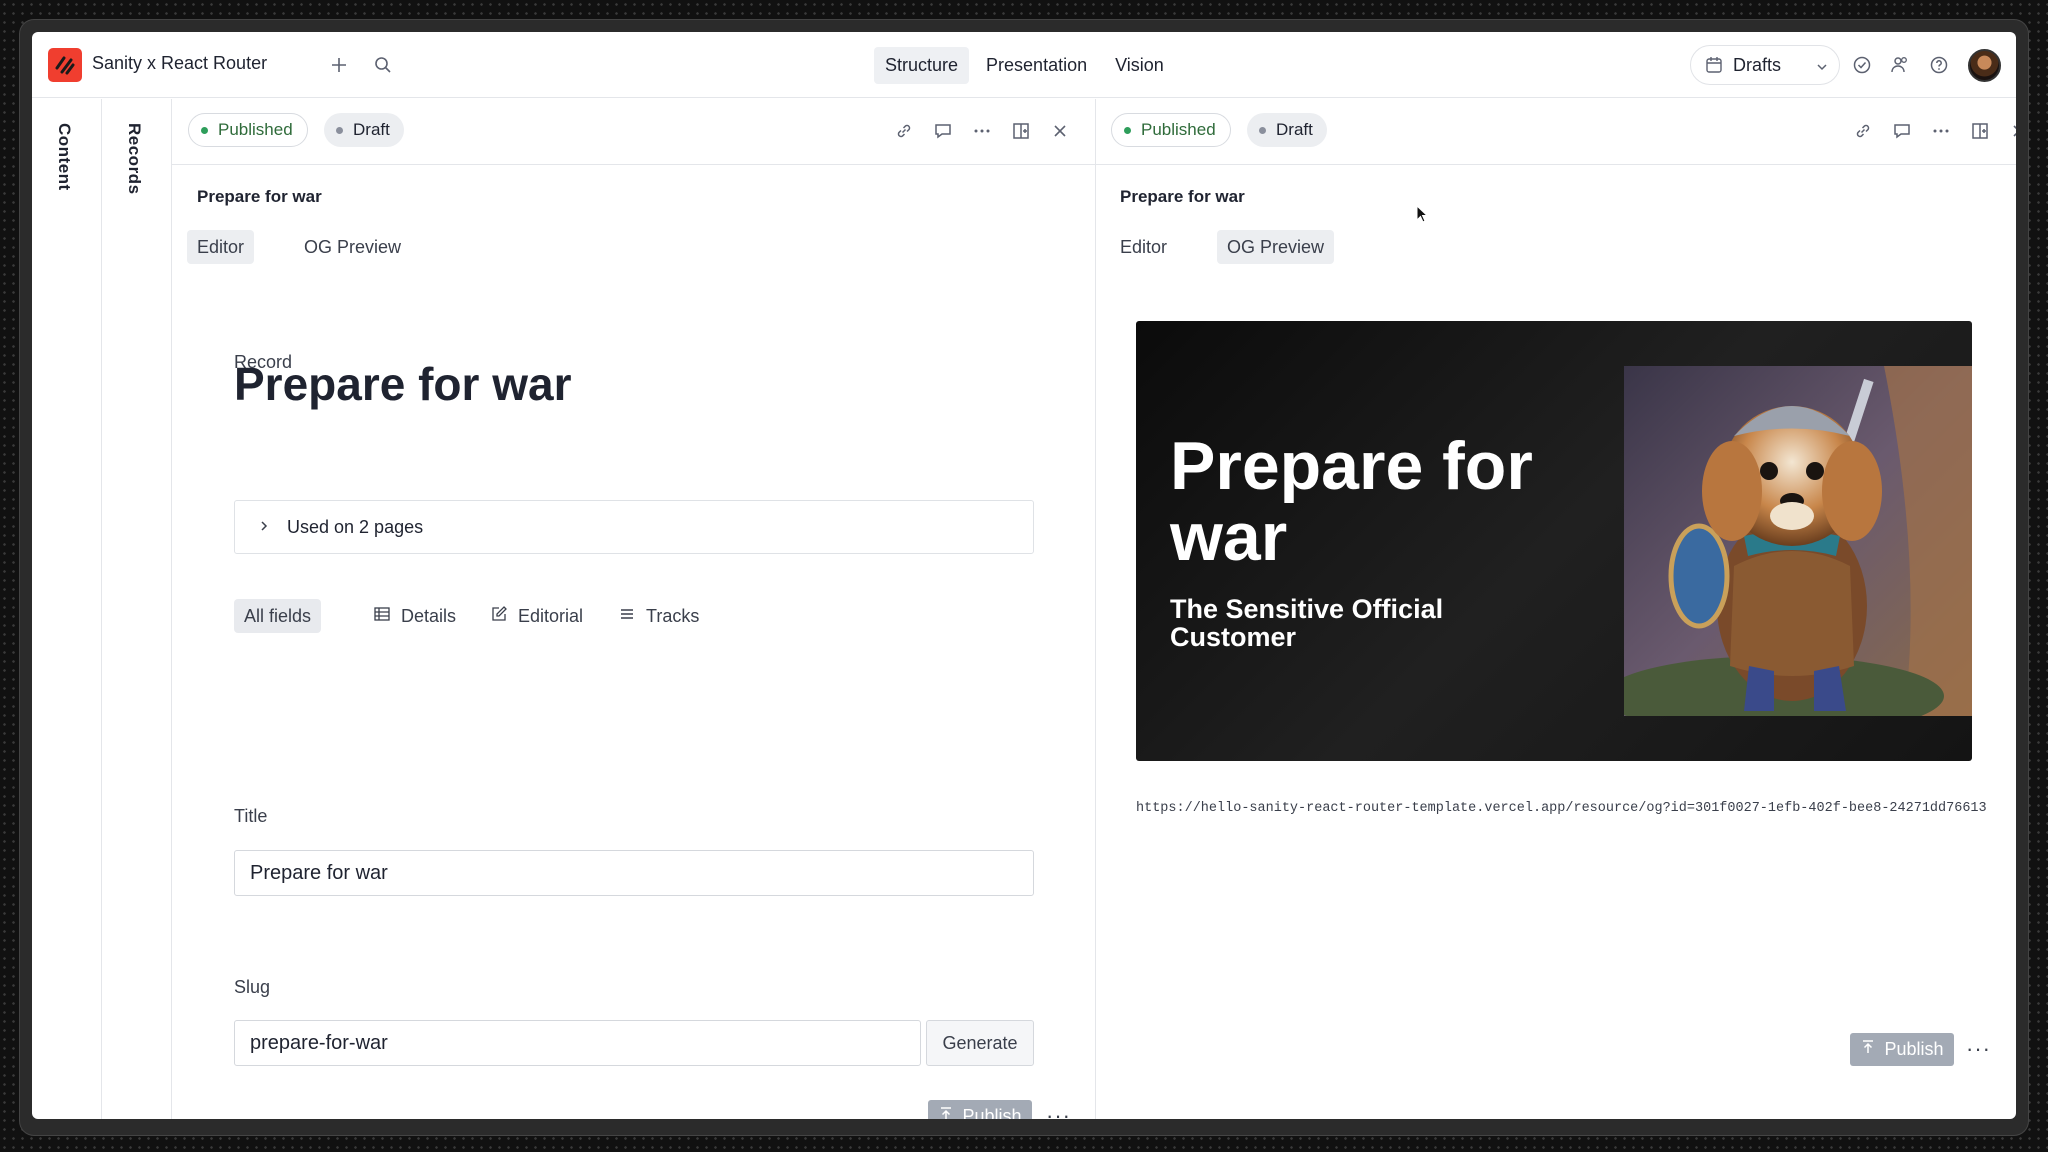 The height and width of the screenshot is (1152, 2048). Describe the element at coordinates (634, 873) in the screenshot. I see `title-input: Prepare for war` at that location.